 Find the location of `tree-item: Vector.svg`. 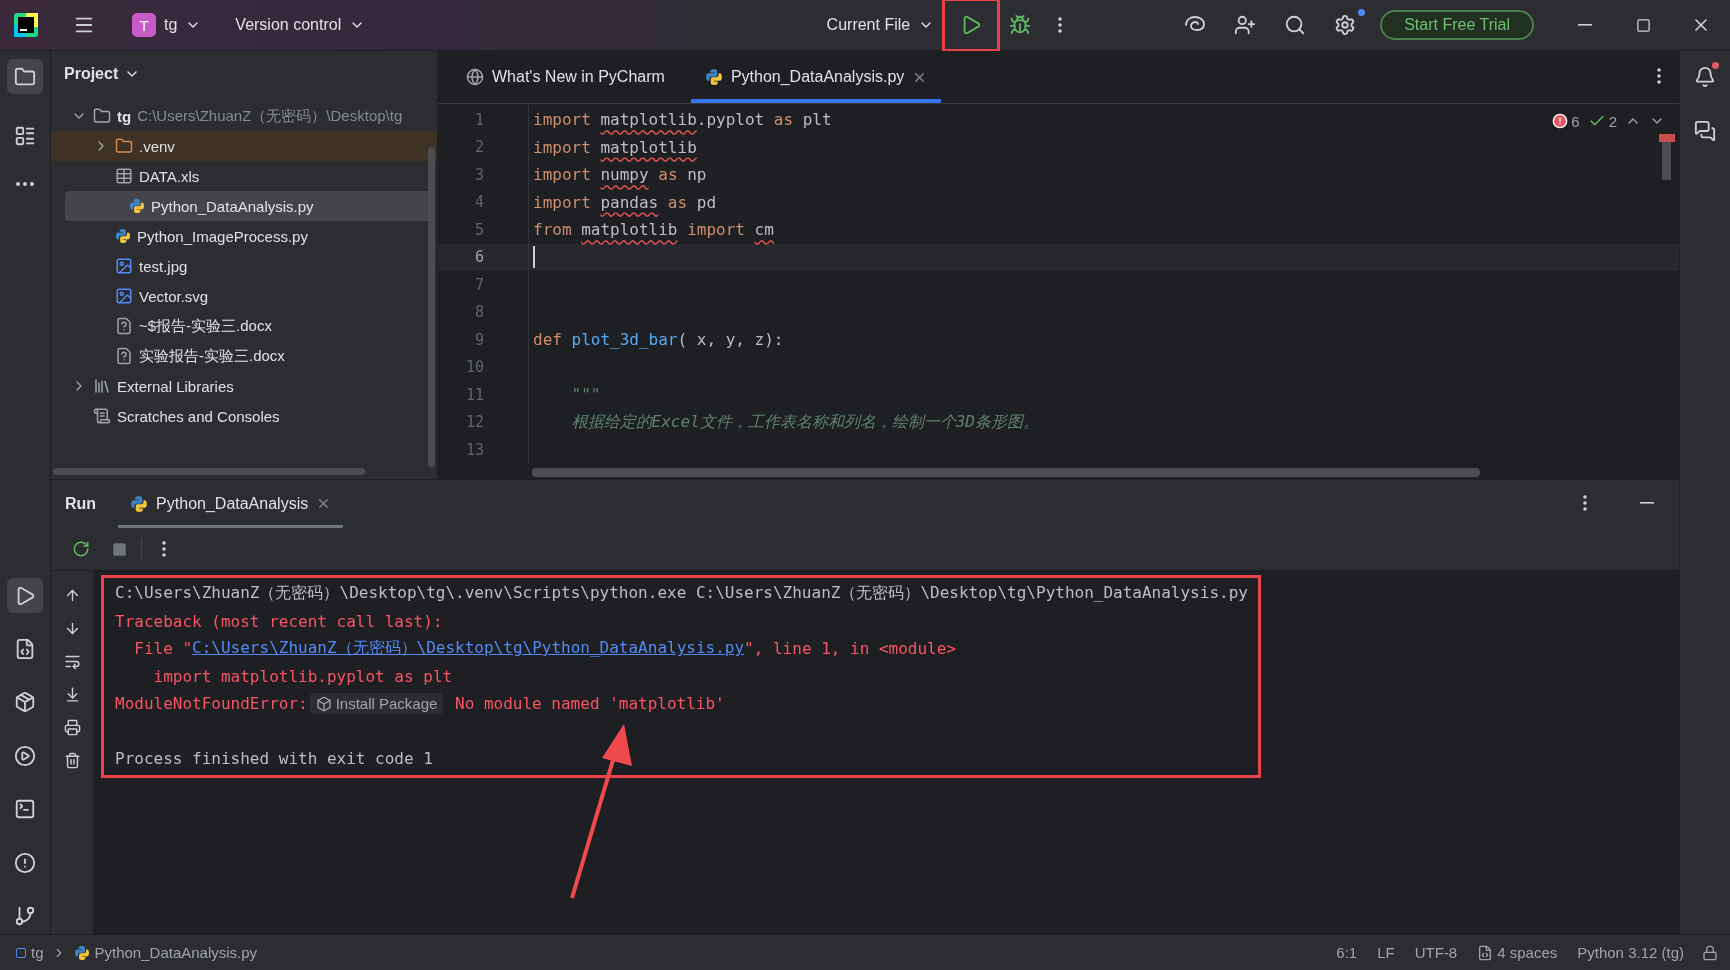

tree-item: Vector.svg is located at coordinates (244, 296).